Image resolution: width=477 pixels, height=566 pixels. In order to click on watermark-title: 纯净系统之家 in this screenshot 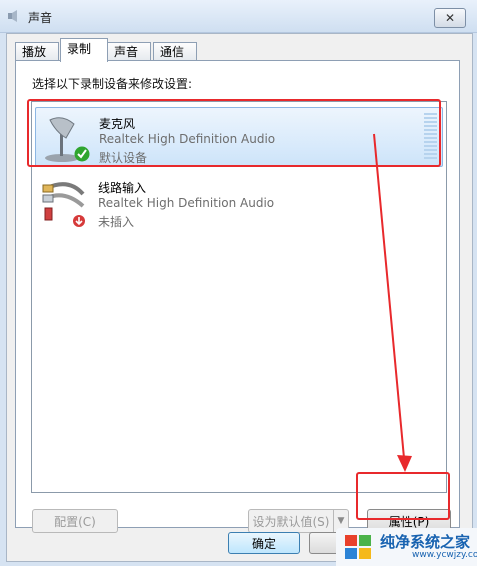, I will do `click(425, 542)`.